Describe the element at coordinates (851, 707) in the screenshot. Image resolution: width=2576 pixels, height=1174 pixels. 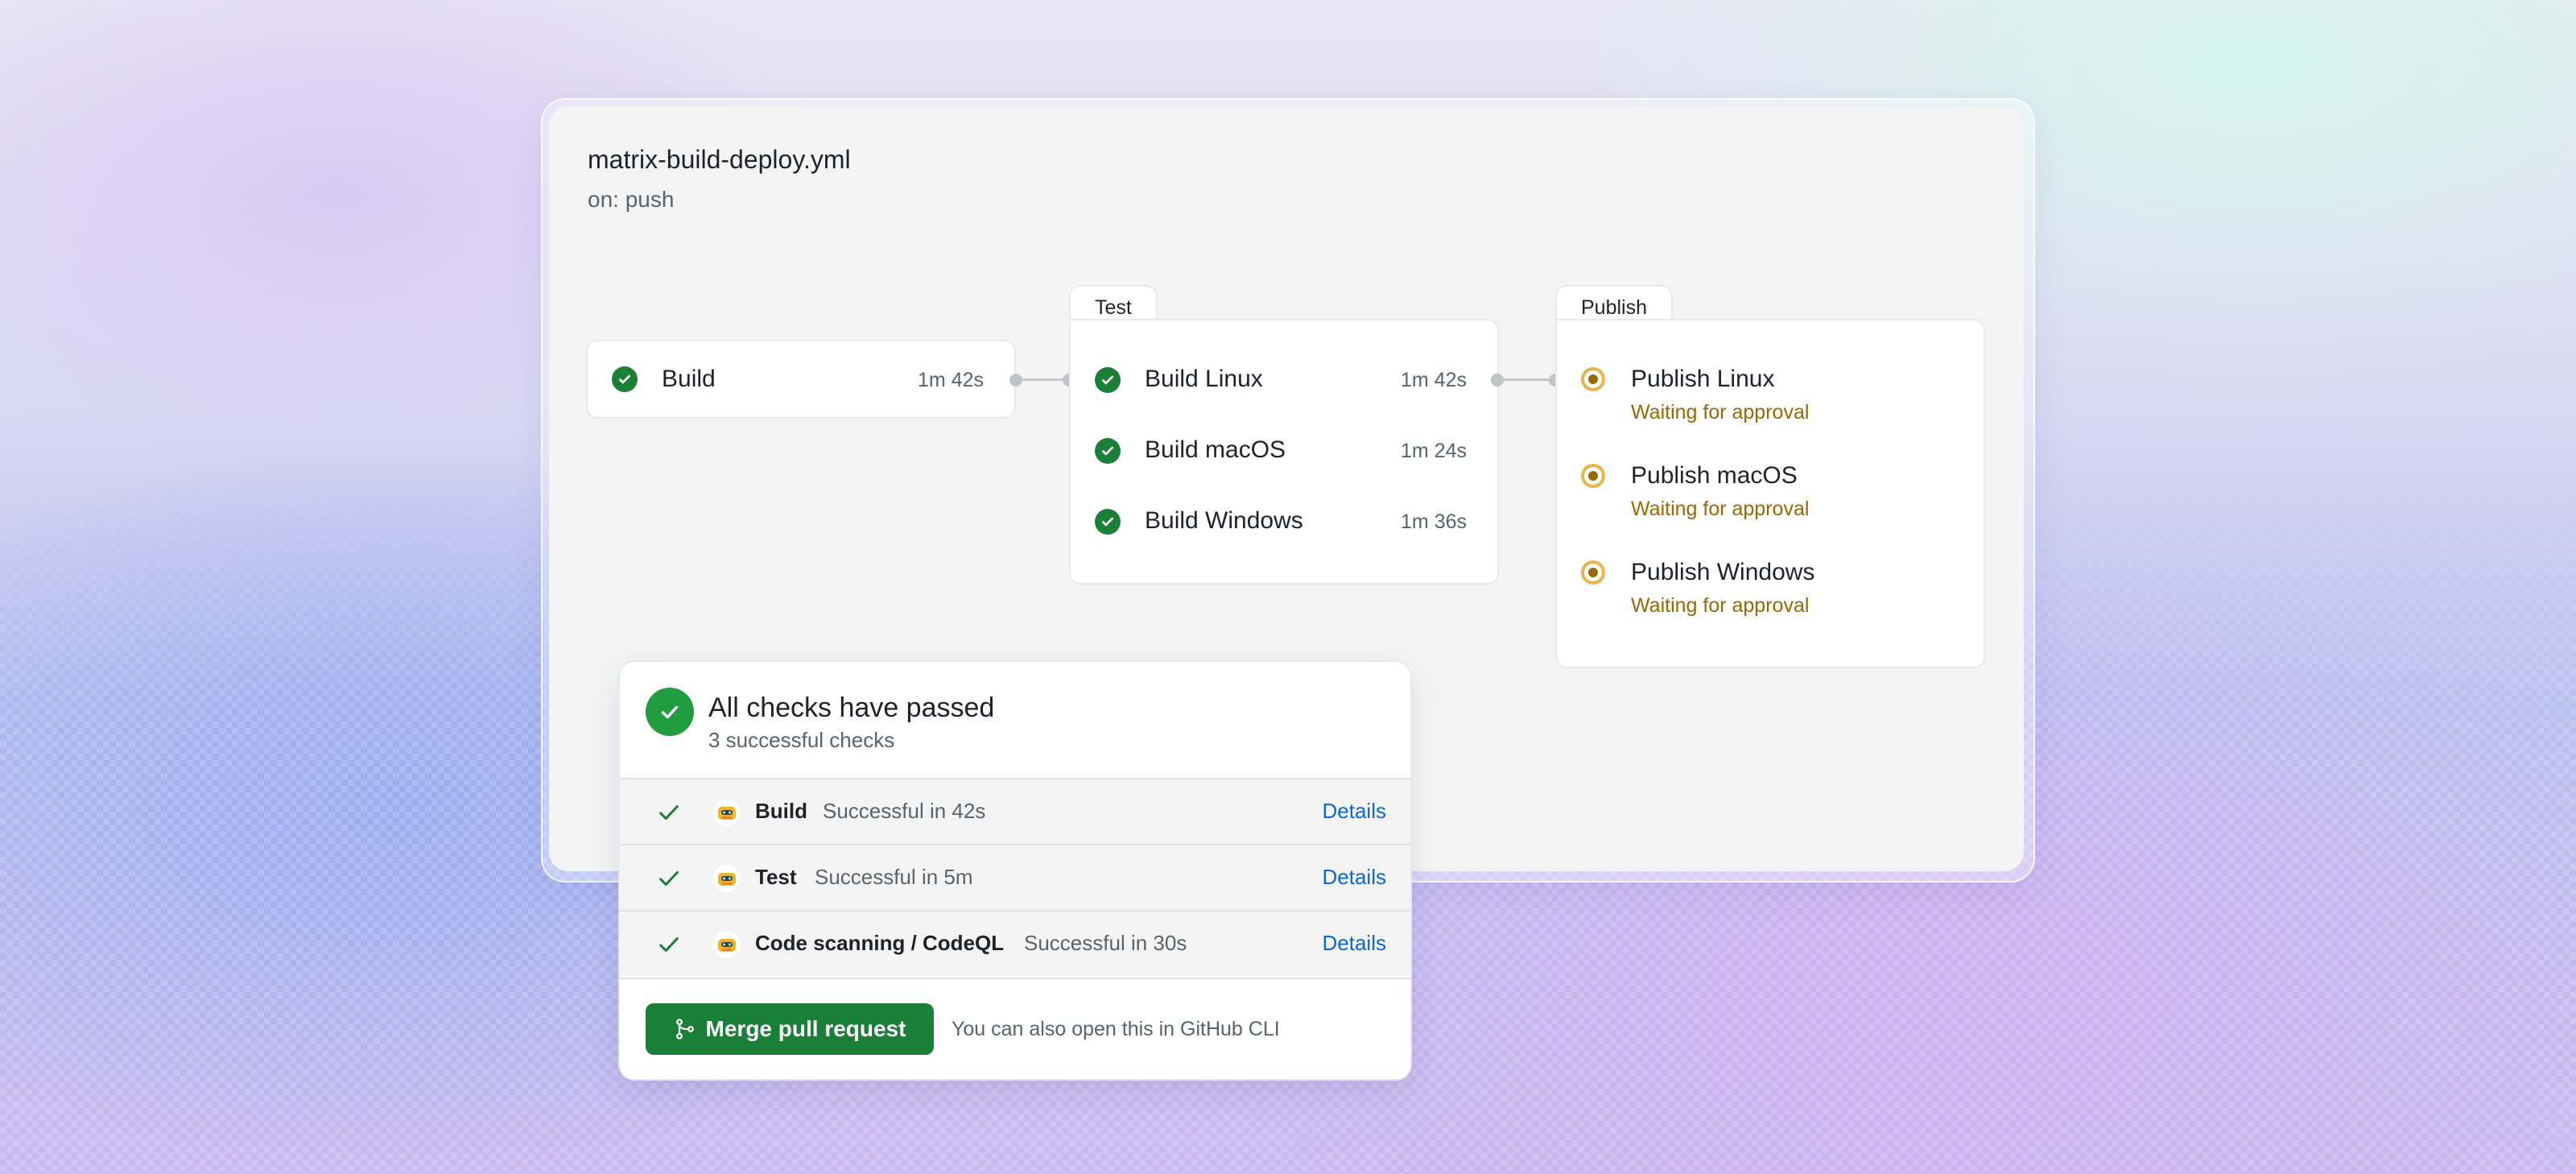
I see `checks-title: All checks have passed` at that location.